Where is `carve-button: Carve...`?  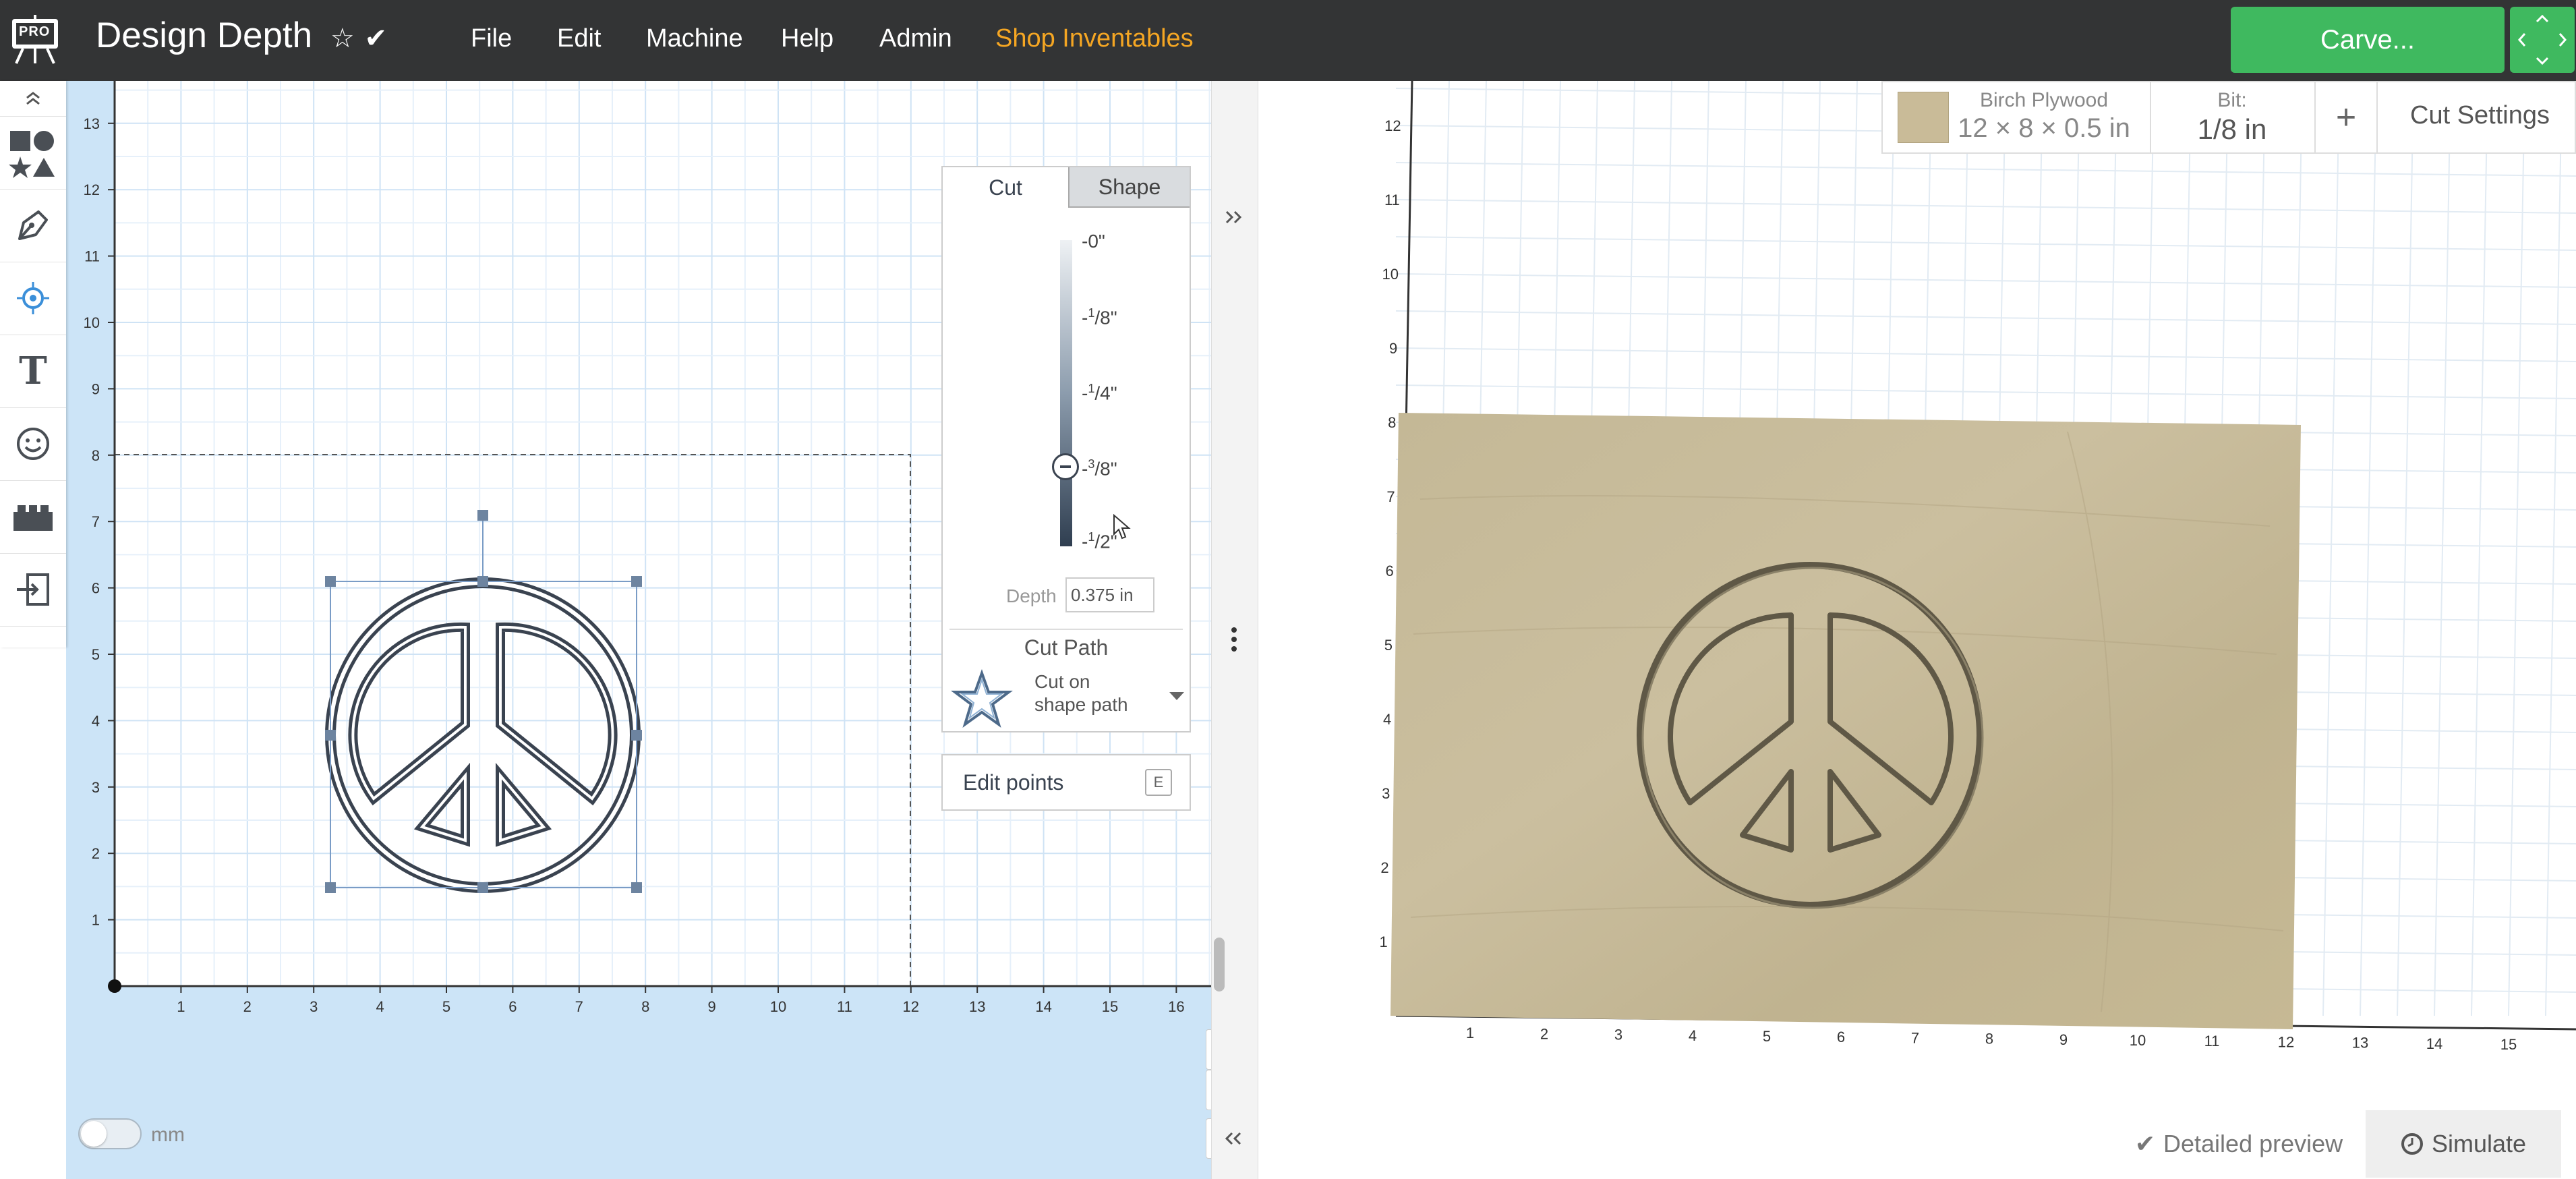 carve-button: Carve... is located at coordinates (2368, 40).